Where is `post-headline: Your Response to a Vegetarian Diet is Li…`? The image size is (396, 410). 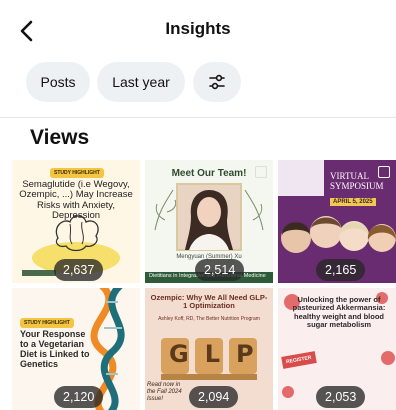 post-headline: Your Response to a Vegetarian Diet is Li… is located at coordinates (55, 349).